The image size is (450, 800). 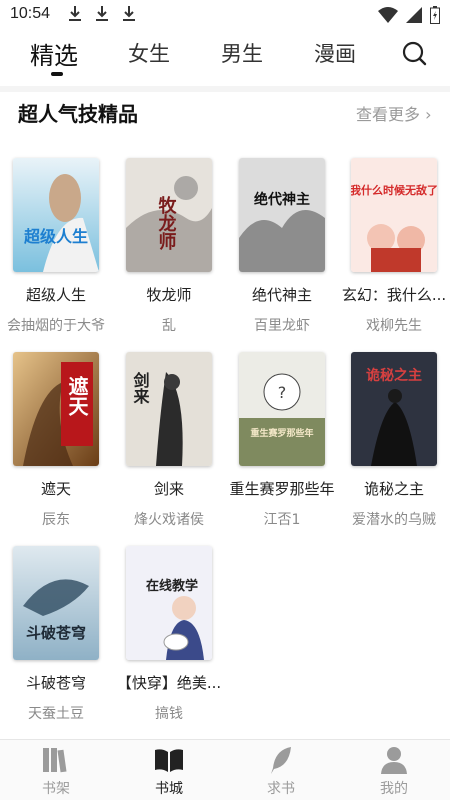 I want to click on search-icon, so click(x=414, y=53).